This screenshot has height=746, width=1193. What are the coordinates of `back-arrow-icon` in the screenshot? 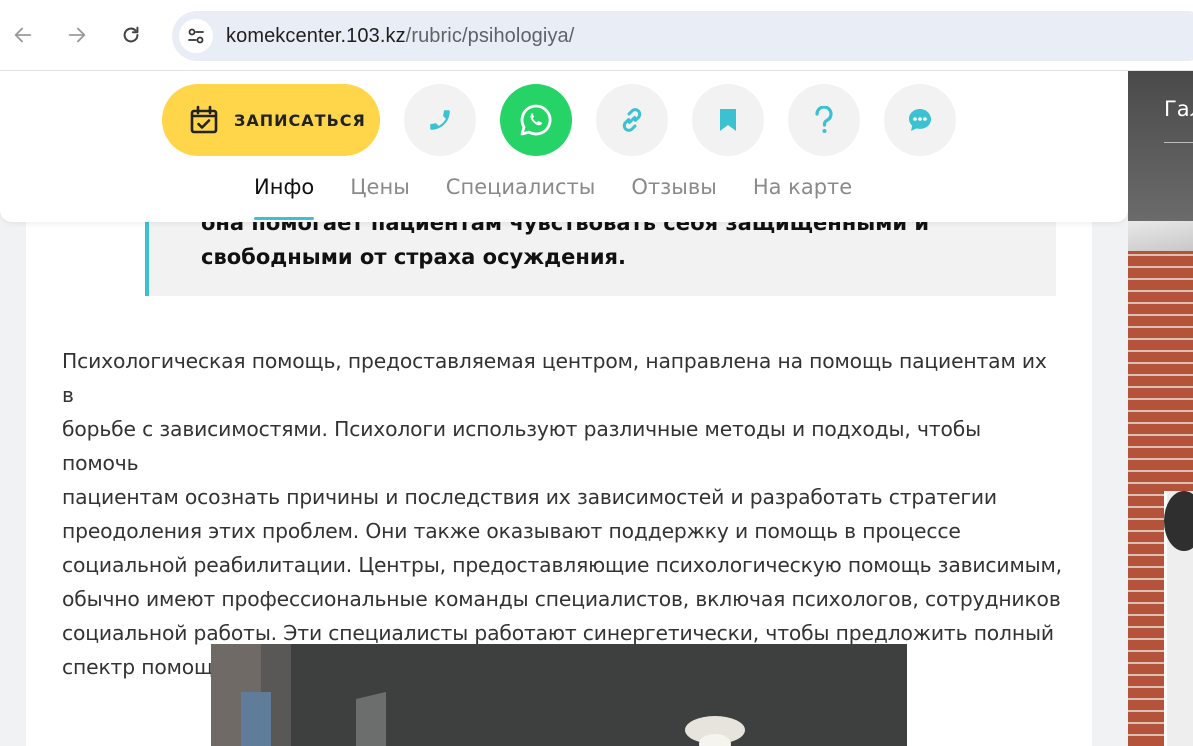 It's located at (23, 35).